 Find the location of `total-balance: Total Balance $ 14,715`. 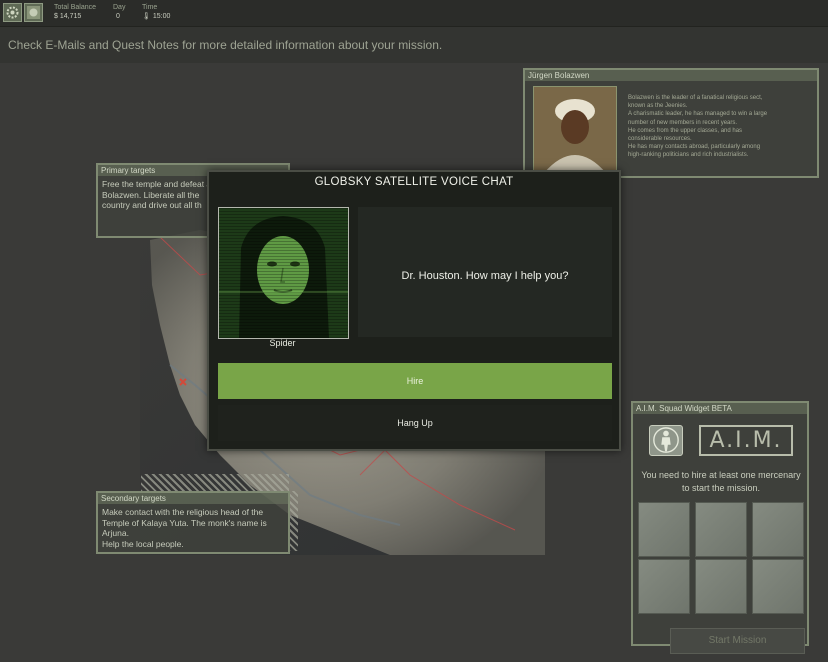

total-balance: Total Balance $ 14,715 is located at coordinates (75, 12).